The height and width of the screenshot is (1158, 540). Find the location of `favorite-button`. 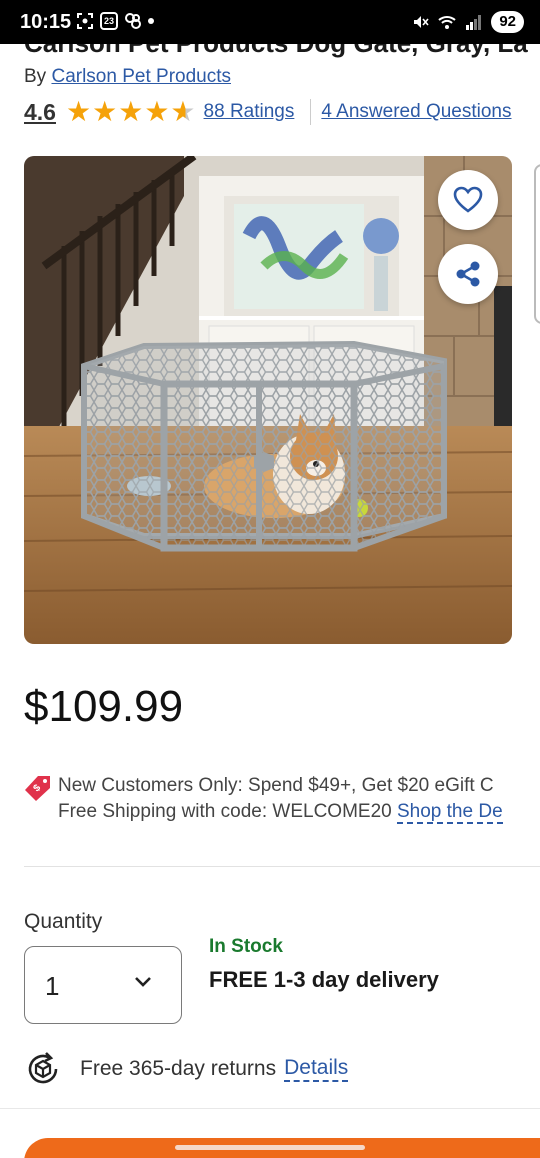

favorite-button is located at coordinates (468, 200).